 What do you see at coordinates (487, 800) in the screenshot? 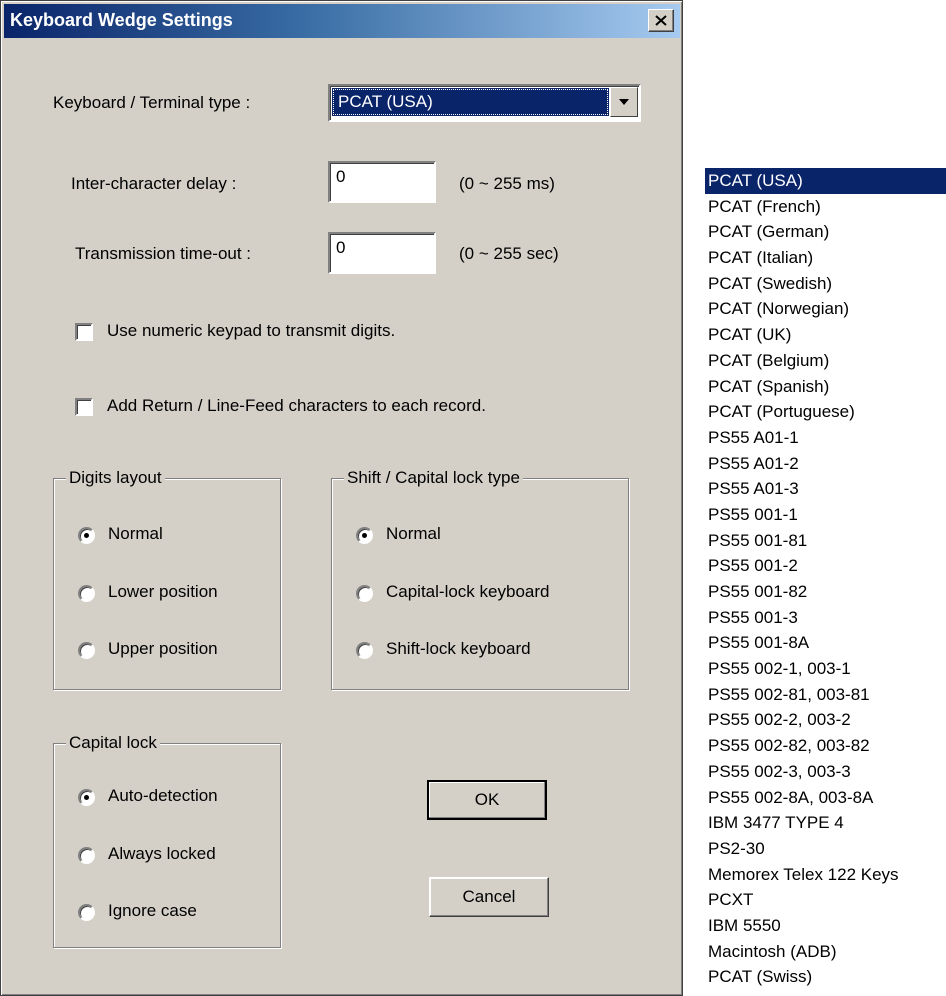
I see `ok-button: OK` at bounding box center [487, 800].